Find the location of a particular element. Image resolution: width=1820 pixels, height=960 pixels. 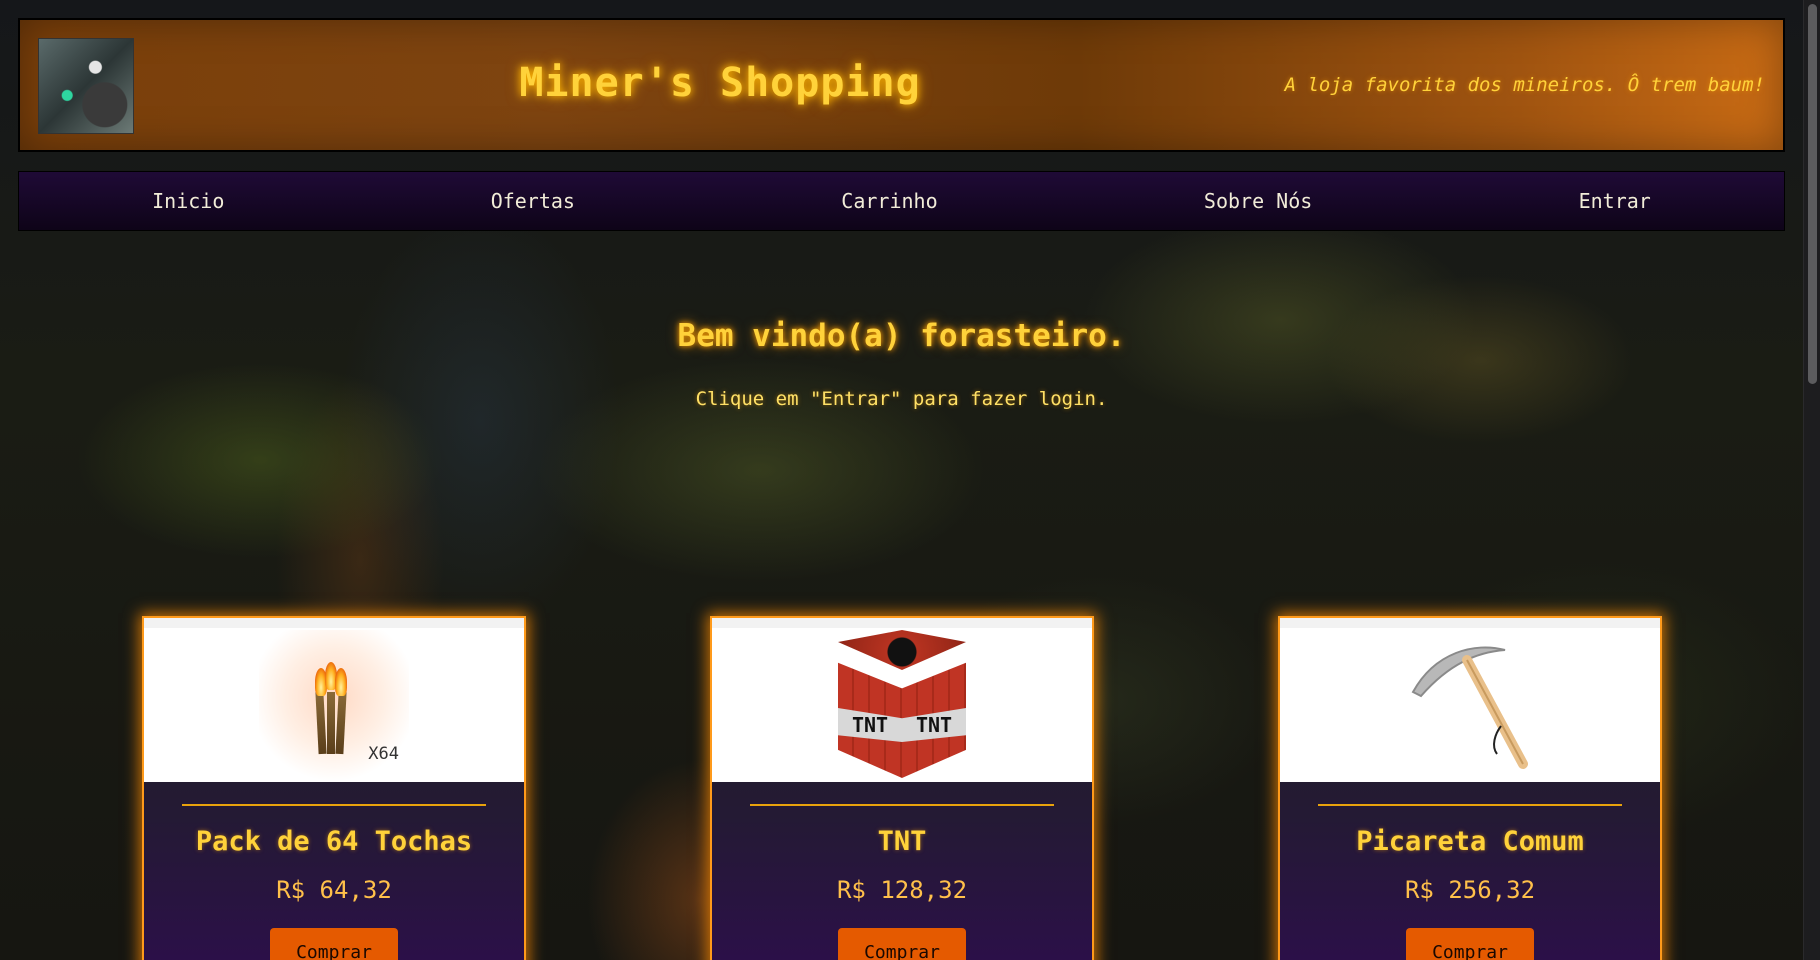

logo-image is located at coordinates (86, 86).